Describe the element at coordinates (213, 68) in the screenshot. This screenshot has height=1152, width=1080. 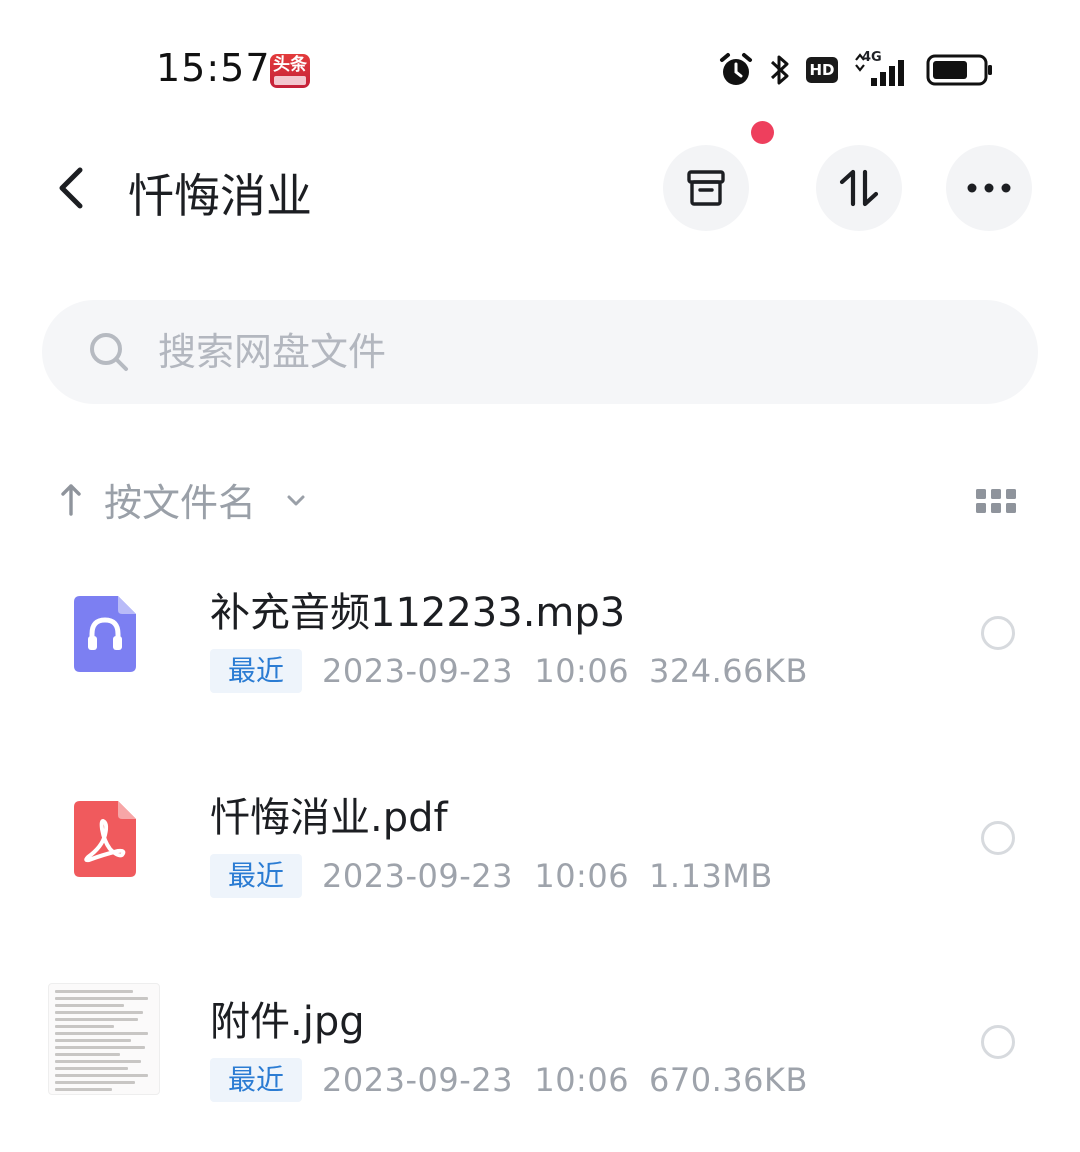
I see `status-time: 15:57` at that location.